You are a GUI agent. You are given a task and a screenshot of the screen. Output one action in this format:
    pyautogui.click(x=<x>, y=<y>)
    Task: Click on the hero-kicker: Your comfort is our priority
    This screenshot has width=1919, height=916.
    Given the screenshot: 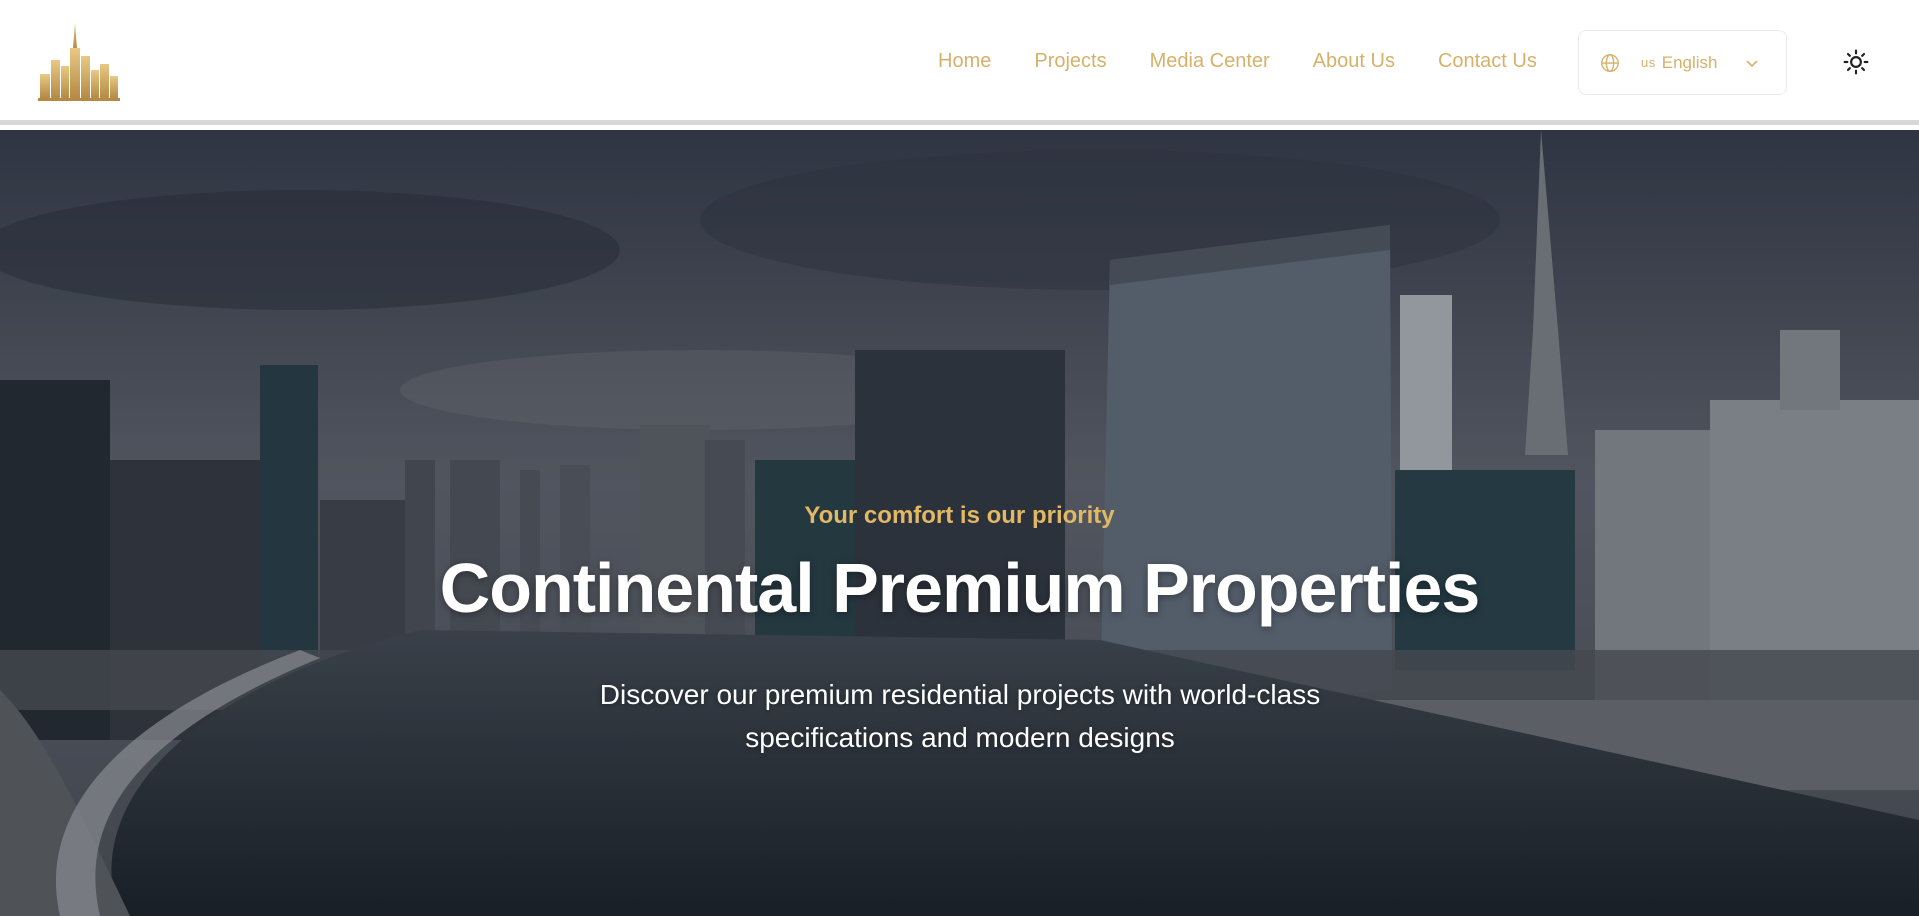 What is the action you would take?
    pyautogui.click(x=959, y=515)
    